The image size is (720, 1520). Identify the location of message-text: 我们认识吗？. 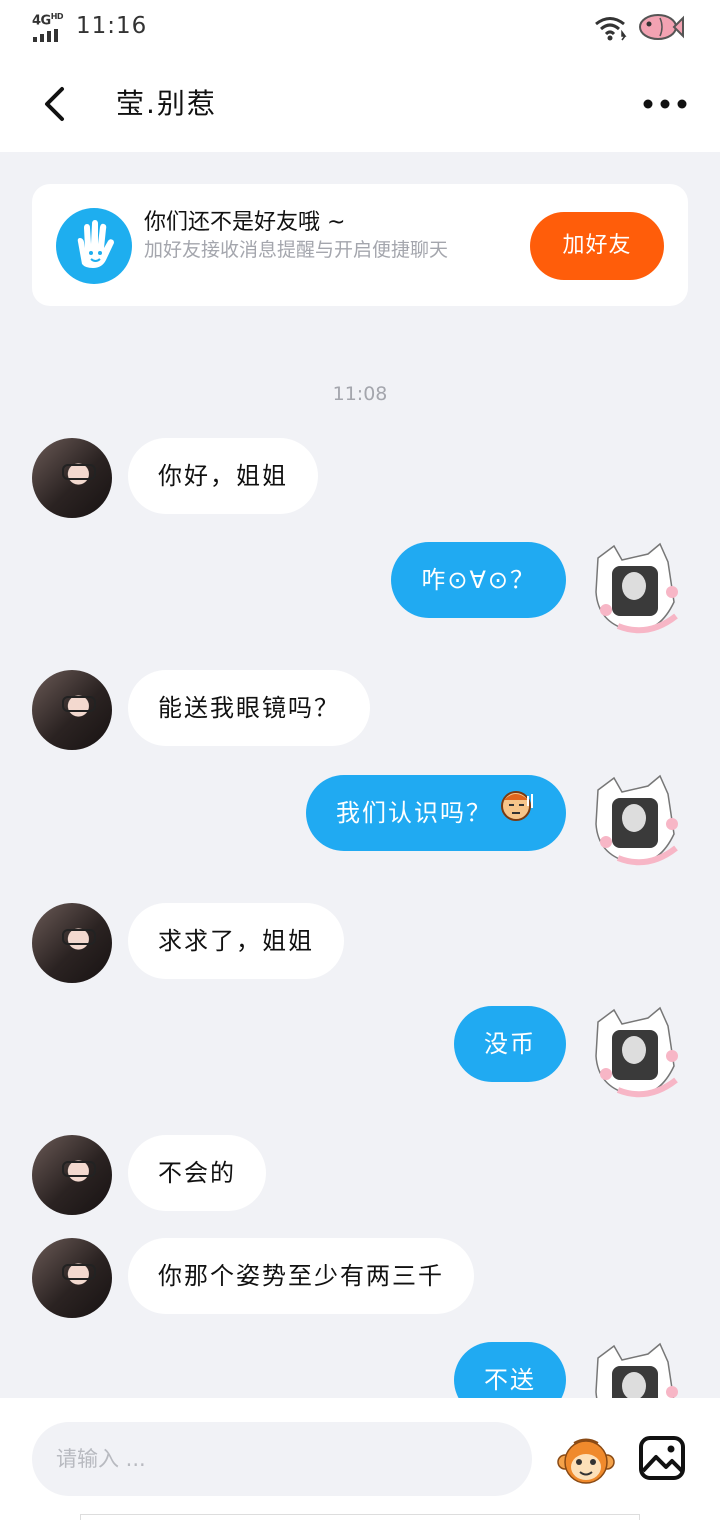
(414, 813).